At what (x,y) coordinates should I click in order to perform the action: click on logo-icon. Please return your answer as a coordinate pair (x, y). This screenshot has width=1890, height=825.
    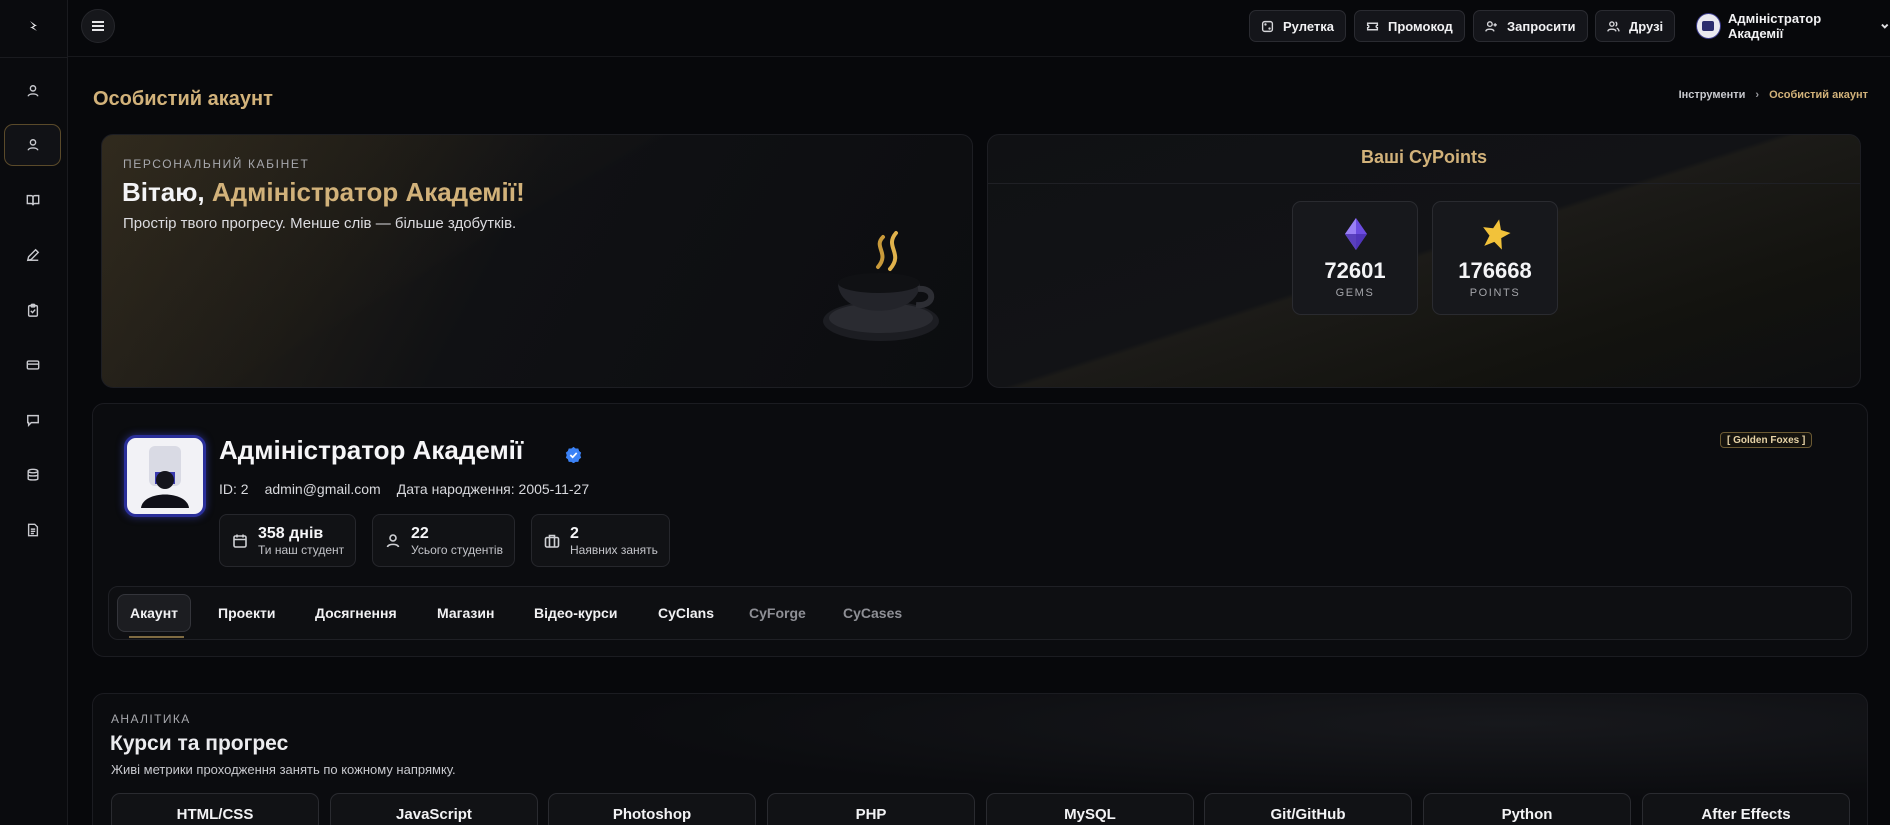
    Looking at the image, I should click on (34, 26).